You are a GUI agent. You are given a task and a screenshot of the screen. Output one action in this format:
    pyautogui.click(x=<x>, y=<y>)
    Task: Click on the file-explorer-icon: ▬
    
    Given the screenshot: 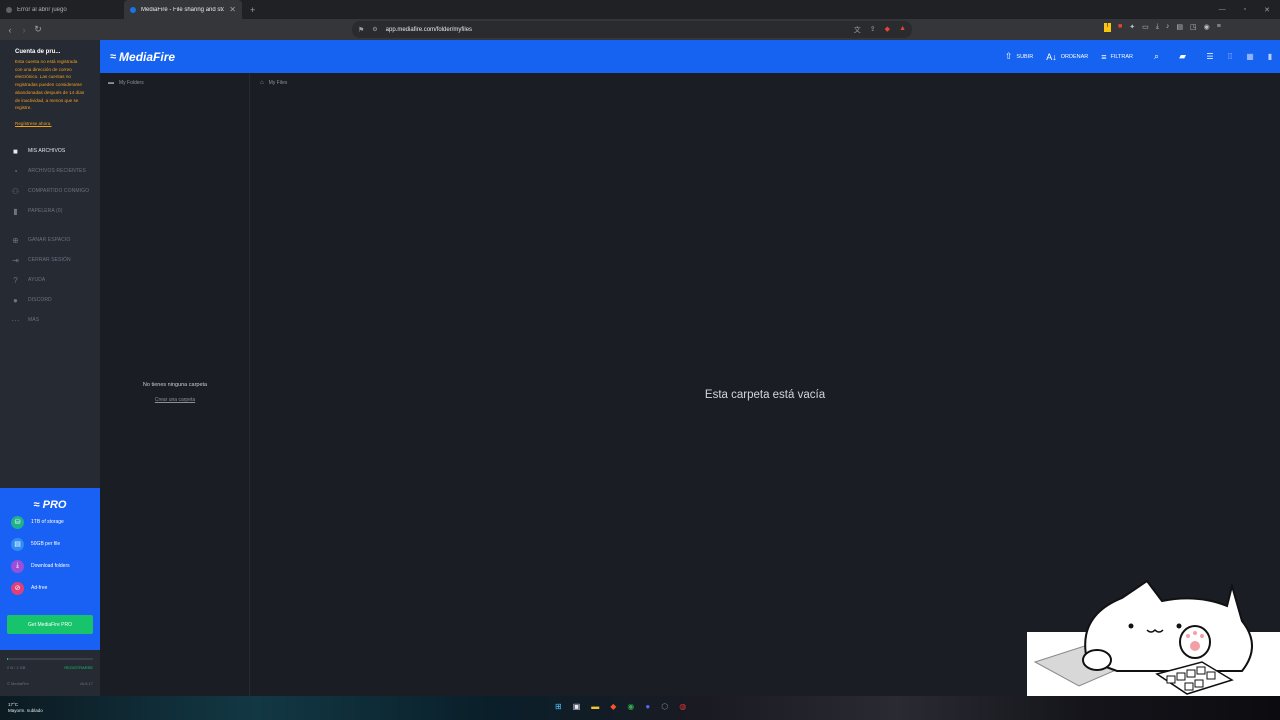 What is the action you would take?
    pyautogui.click(x=595, y=706)
    